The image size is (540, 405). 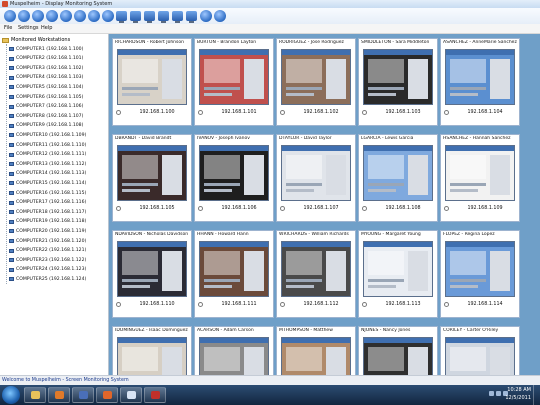 What do you see at coordinates (47, 193) in the screenshot?
I see `tree-item: COMPUTER16 (192.168.1.115)` at bounding box center [47, 193].